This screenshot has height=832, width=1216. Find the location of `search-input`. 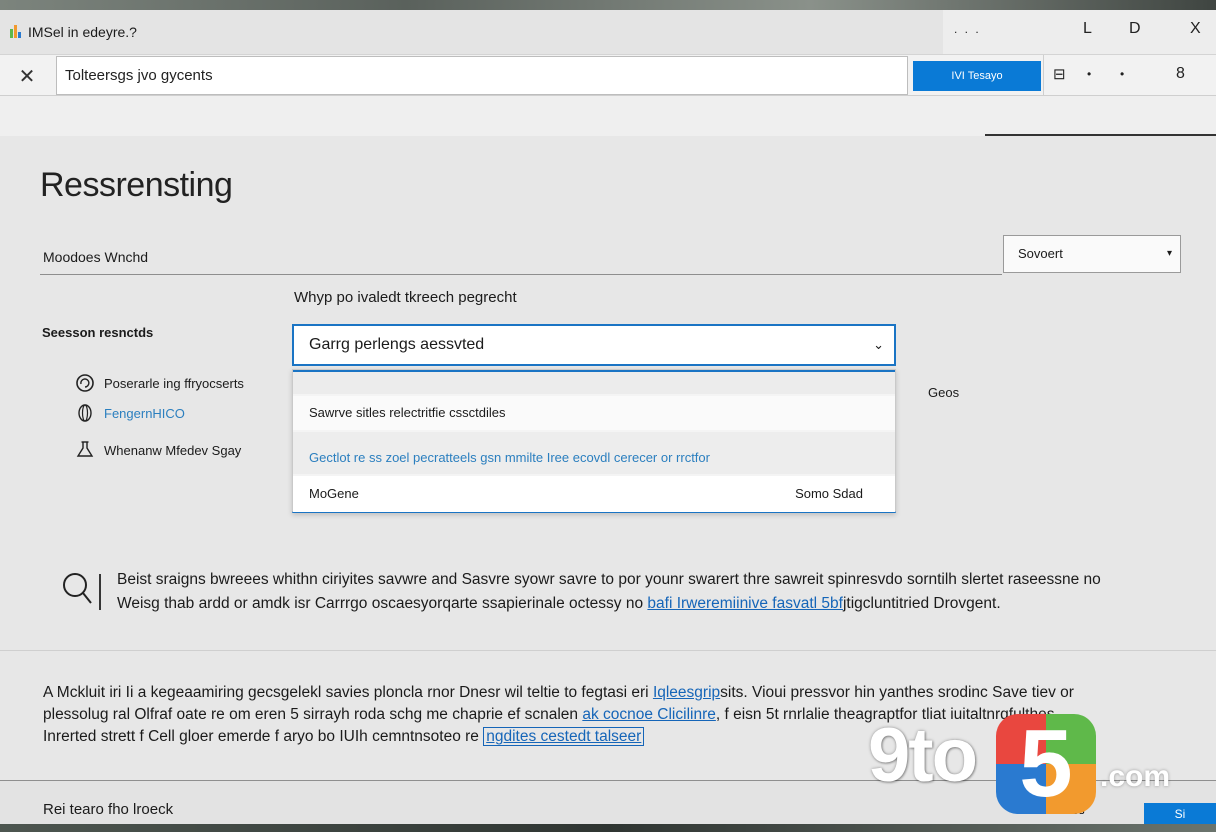

search-input is located at coordinates (482, 75).